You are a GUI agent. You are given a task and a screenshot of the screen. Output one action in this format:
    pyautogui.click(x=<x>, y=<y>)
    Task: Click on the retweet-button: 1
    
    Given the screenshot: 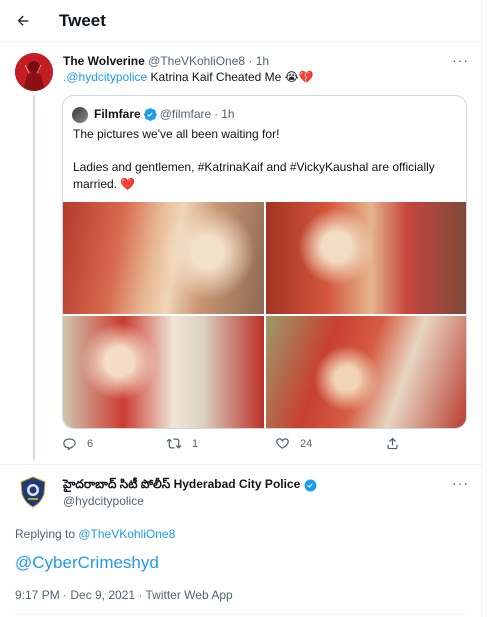 What is the action you would take?
    pyautogui.click(x=182, y=443)
    